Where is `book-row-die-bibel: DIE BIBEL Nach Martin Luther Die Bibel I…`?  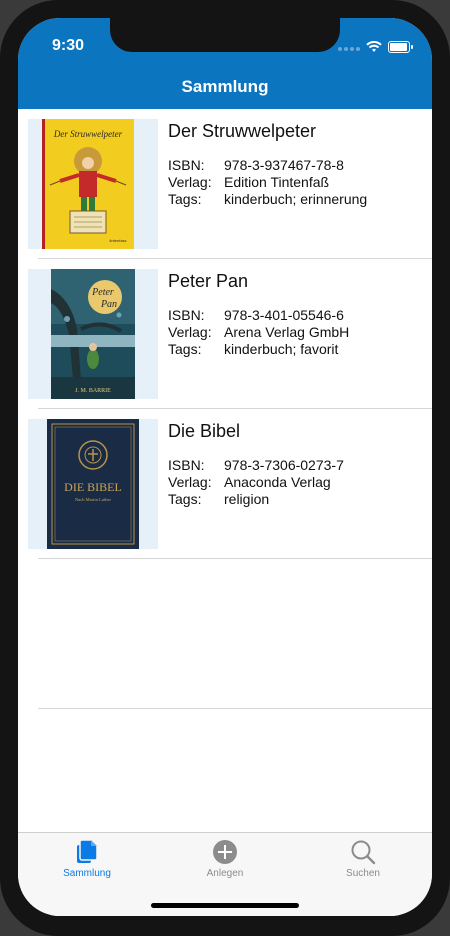
book-row-die-bibel: DIE BIBEL Nach Martin Luther Die Bibel I… is located at coordinates (225, 484).